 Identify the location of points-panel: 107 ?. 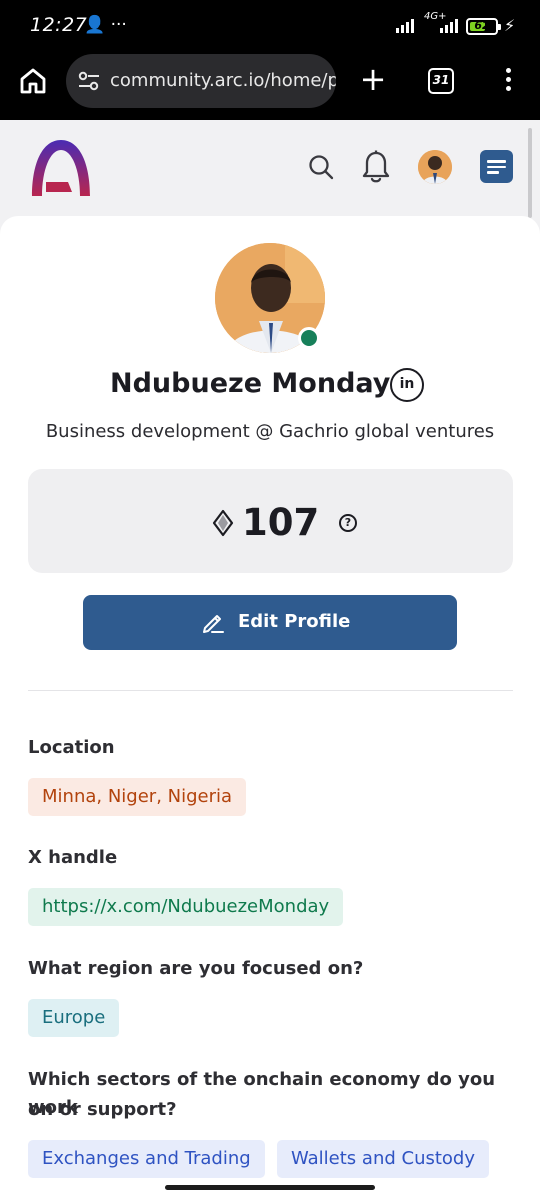
(270, 521).